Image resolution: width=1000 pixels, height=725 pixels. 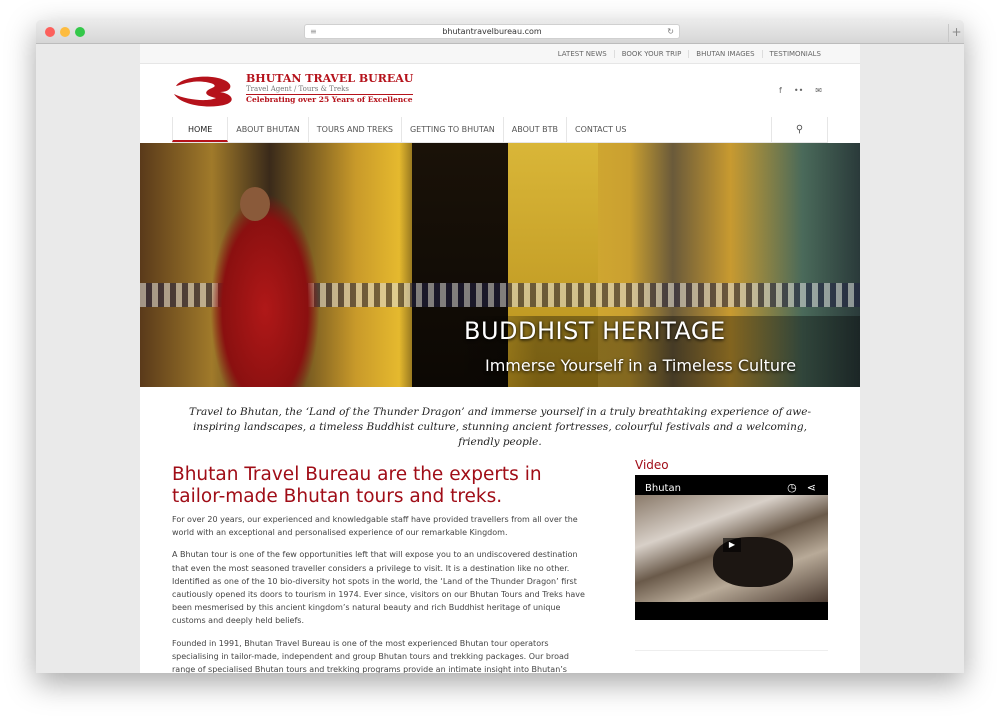 What do you see at coordinates (792, 487) in the screenshot?
I see `watch-later-icon: ◷` at bounding box center [792, 487].